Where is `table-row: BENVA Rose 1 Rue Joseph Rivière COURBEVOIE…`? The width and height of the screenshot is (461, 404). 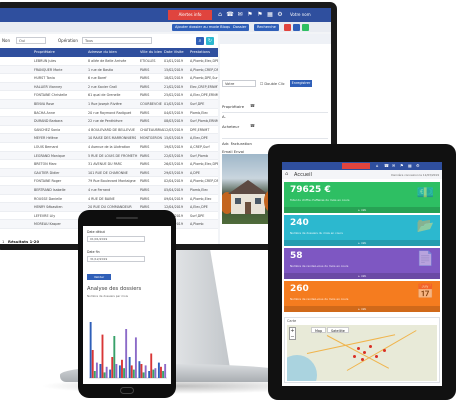
table-row: BENVA Rose 1 Rue Joseph Rivière COURBEVOIE… is located at coordinates (109, 104).